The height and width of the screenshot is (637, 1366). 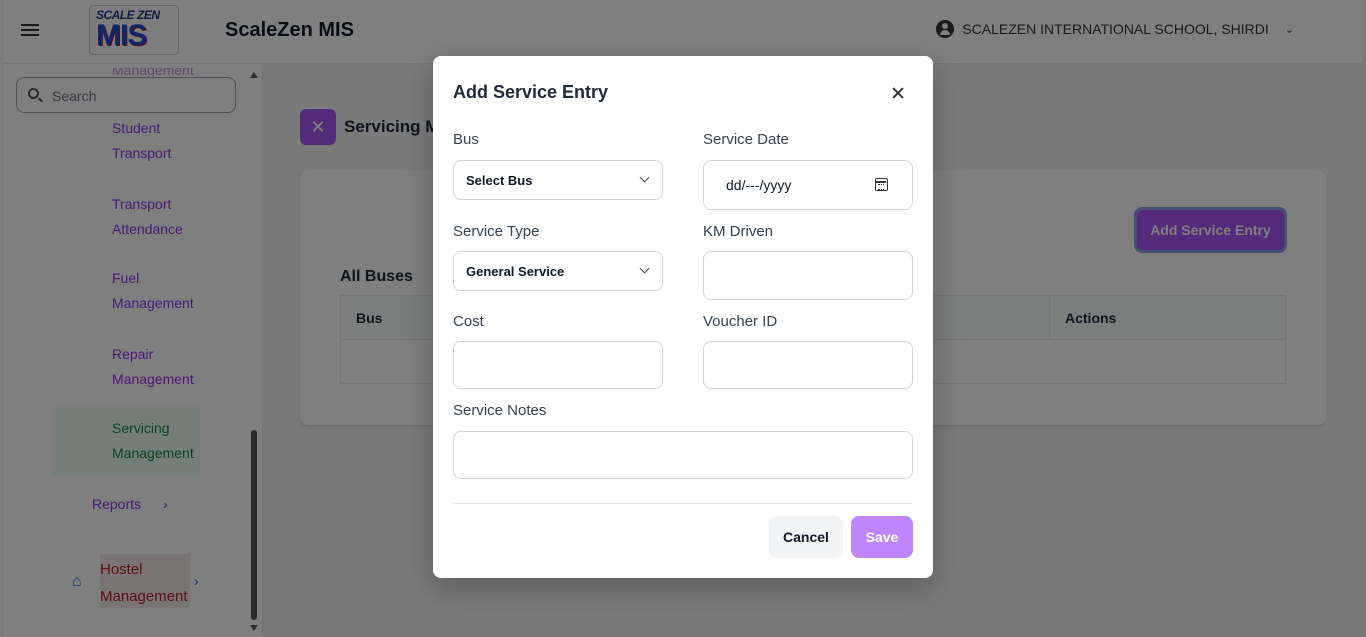 What do you see at coordinates (898, 93) in the screenshot?
I see `close-icon` at bounding box center [898, 93].